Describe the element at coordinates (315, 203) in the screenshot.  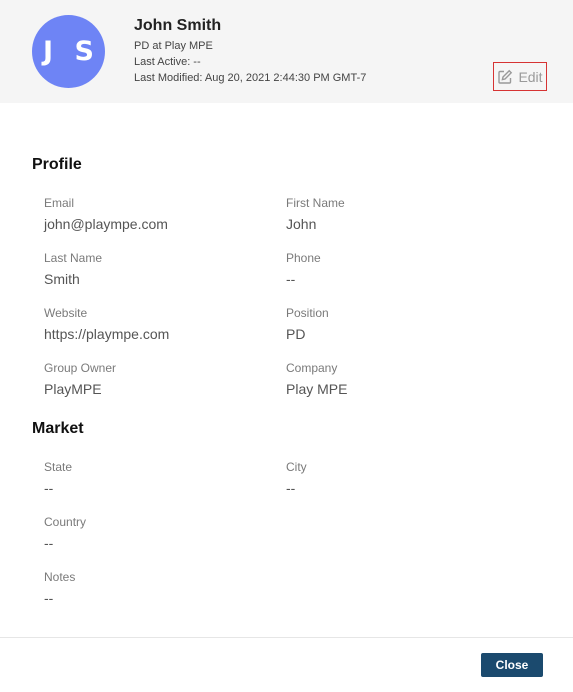
I see `field-label: First Name` at that location.